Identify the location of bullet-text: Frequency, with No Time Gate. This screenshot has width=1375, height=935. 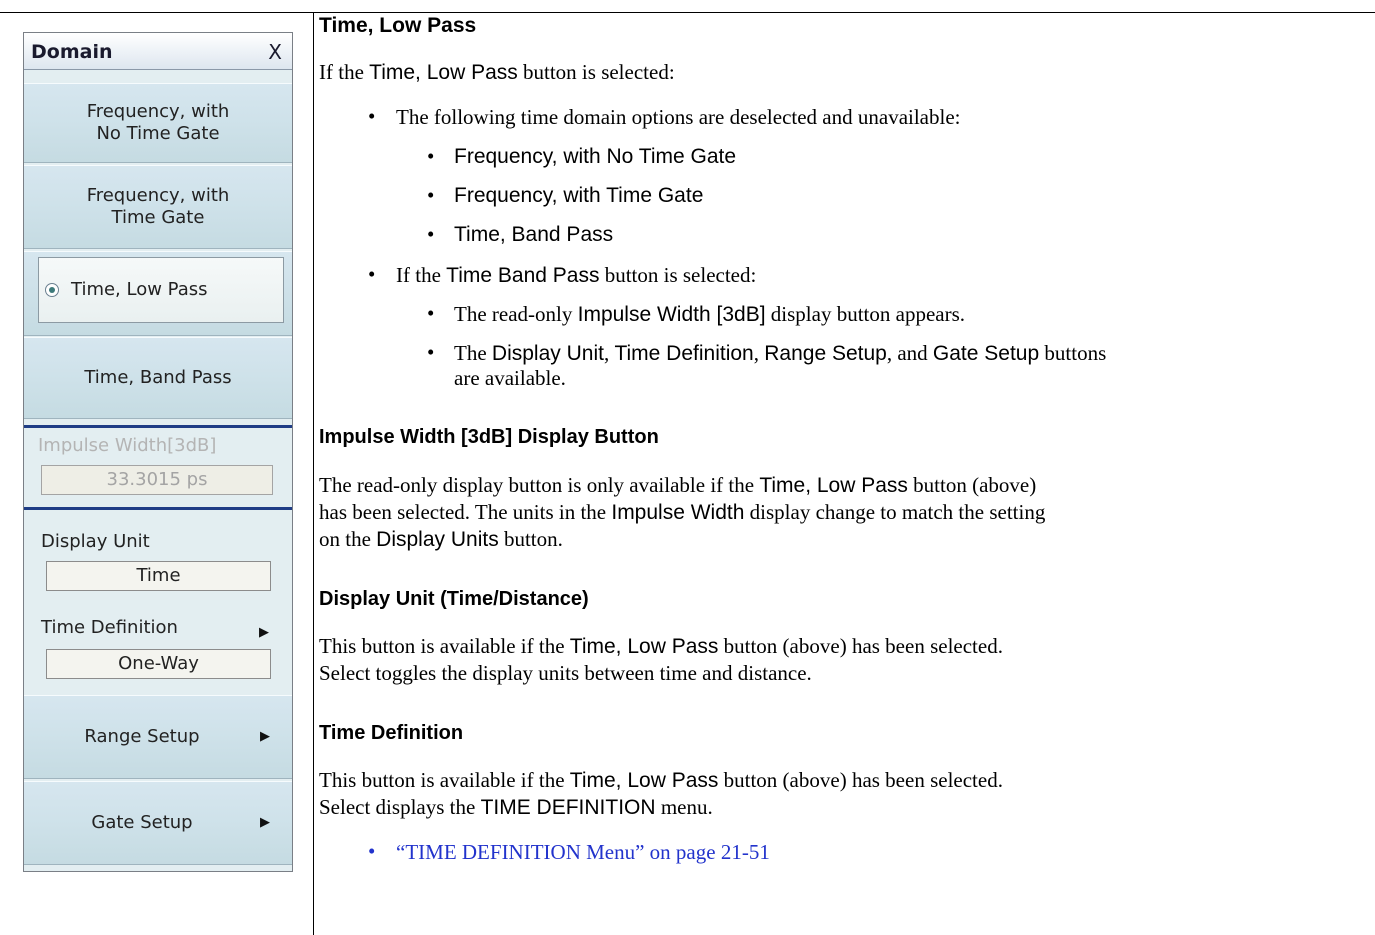
(595, 156).